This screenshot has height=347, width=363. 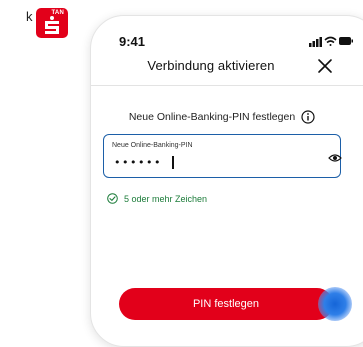 What do you see at coordinates (29, 16) in the screenshot?
I see `partial-text: k` at bounding box center [29, 16].